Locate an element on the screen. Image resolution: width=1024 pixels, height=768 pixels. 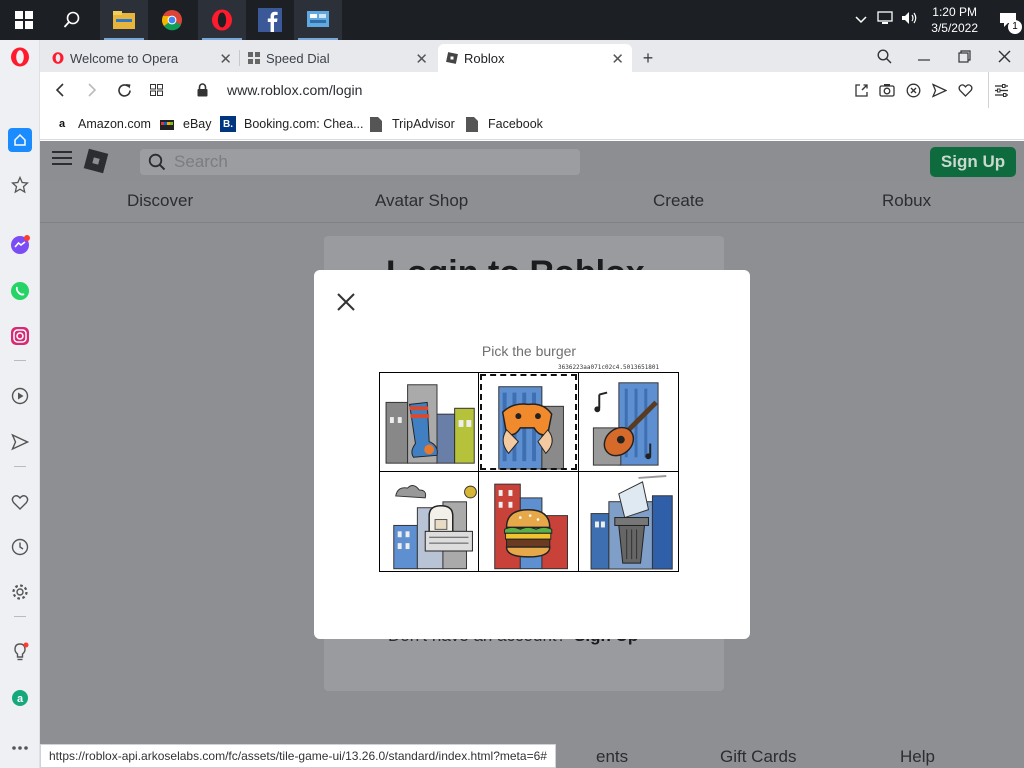
sidebar-aria: a is located at coordinates (20, 698).